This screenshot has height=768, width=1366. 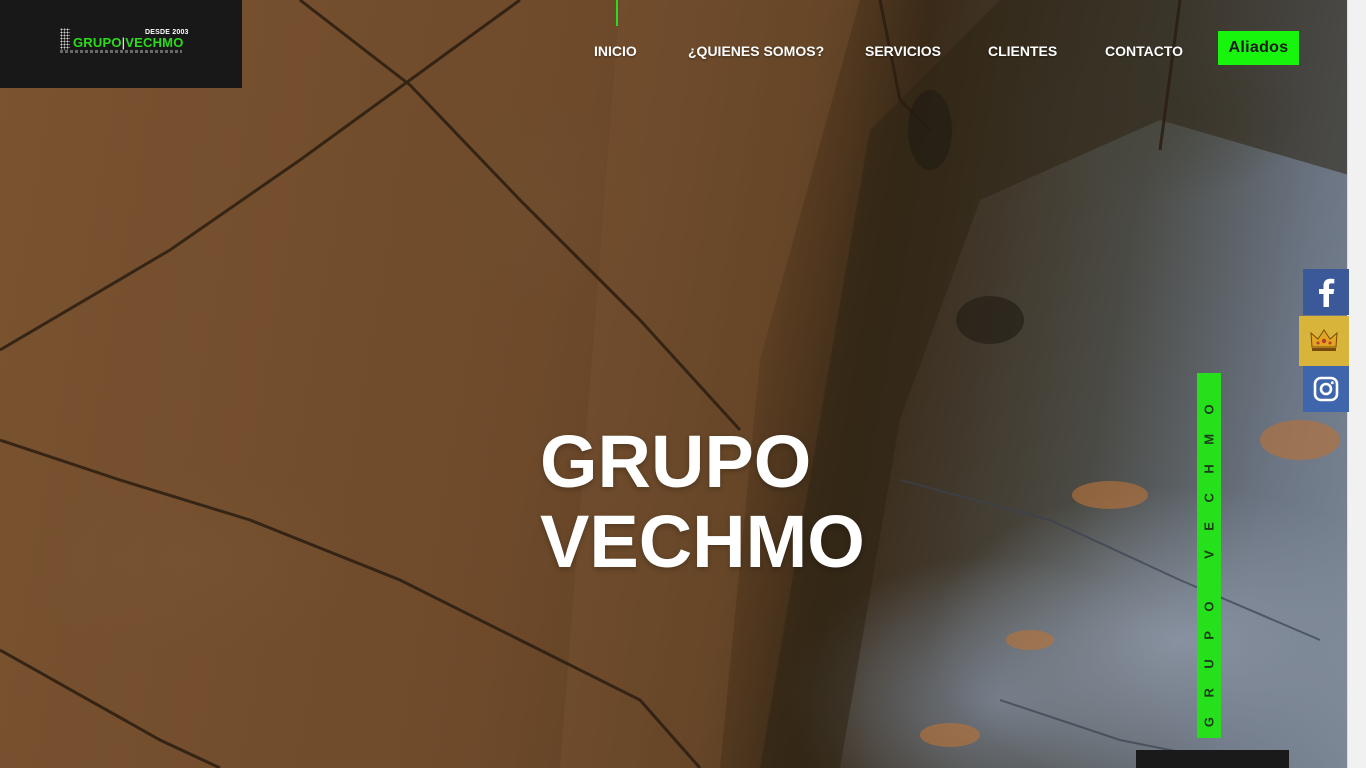 What do you see at coordinates (702, 541) in the screenshot?
I see `hero-title-line2: VECHMO` at bounding box center [702, 541].